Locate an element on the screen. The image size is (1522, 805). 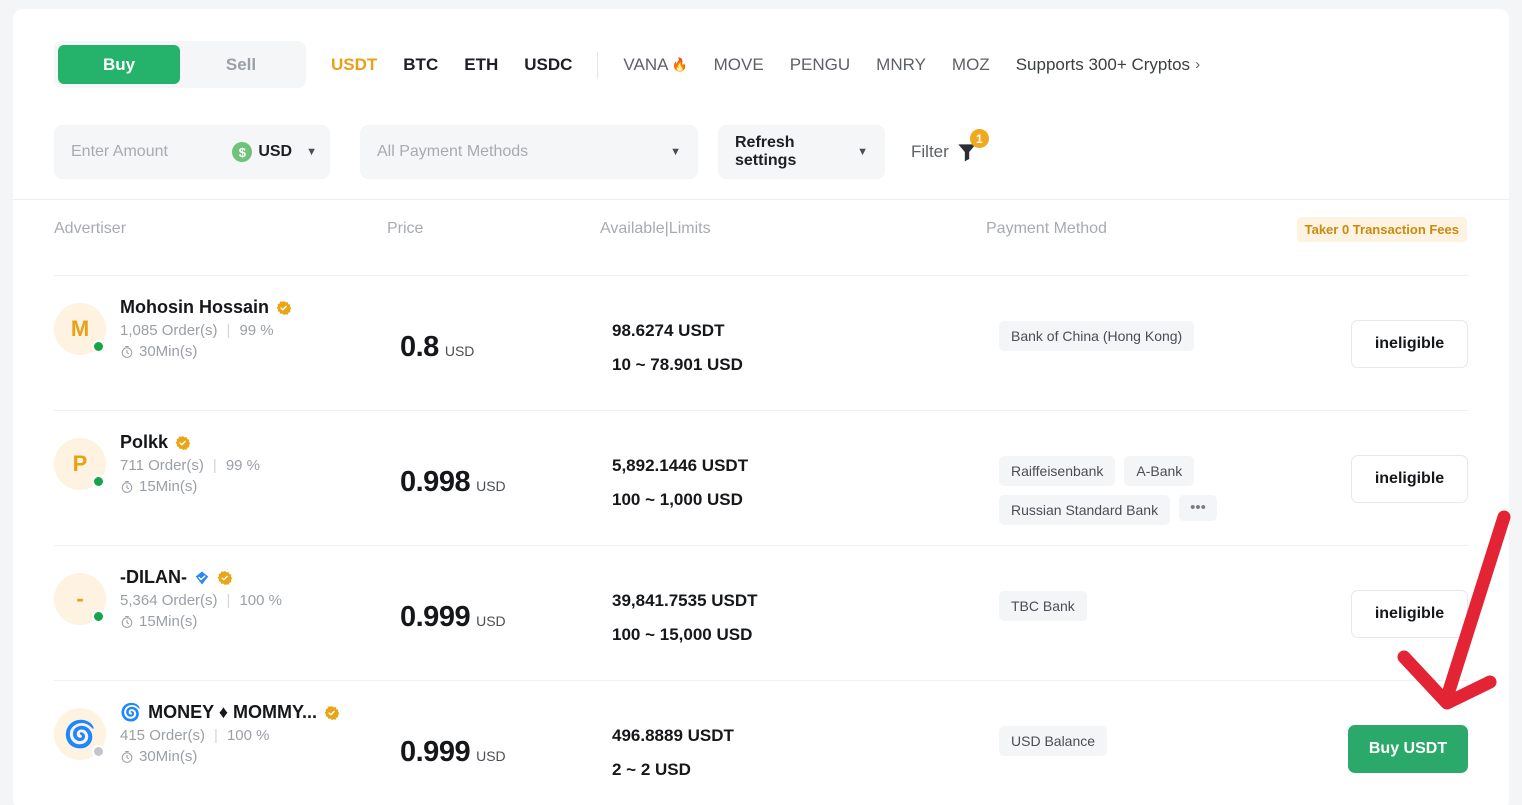
supports-more-cryptos-link: Supports 300+ Cryptos › is located at coordinates (1108, 65).